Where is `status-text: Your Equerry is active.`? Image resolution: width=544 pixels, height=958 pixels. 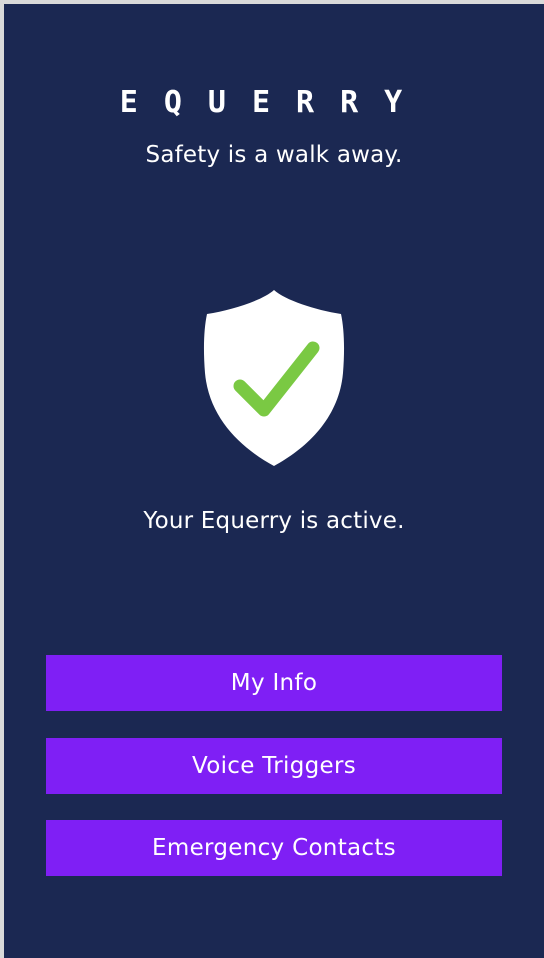 status-text: Your Equerry is active. is located at coordinates (274, 521).